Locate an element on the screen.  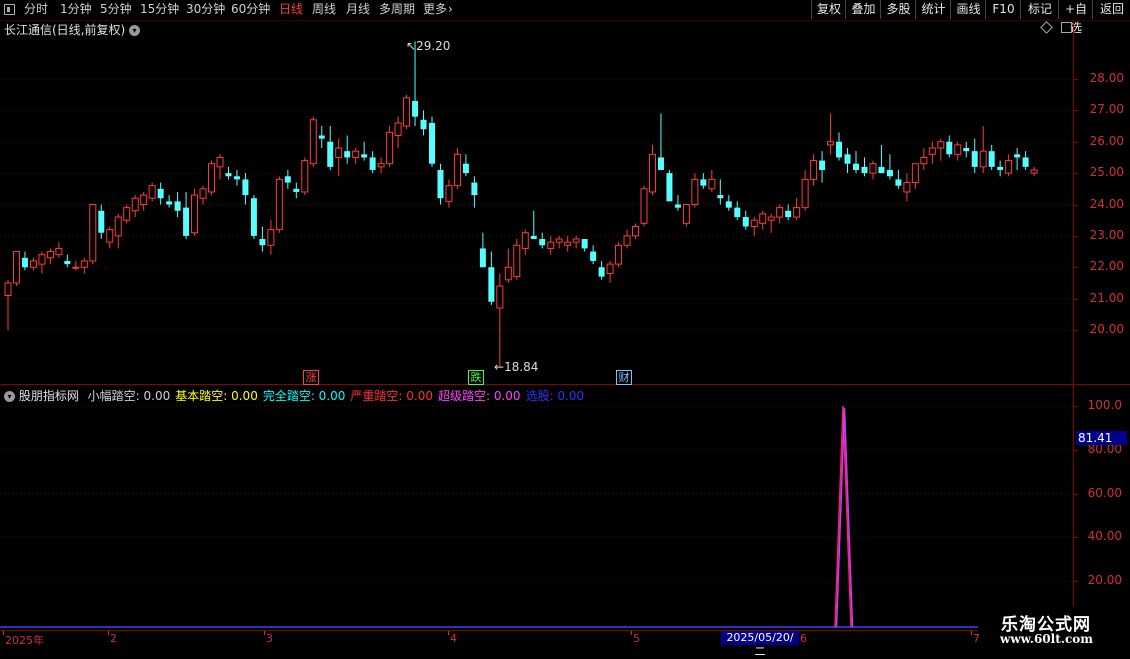
toolbar-button-5: F10 is located at coordinates (1003, 9).